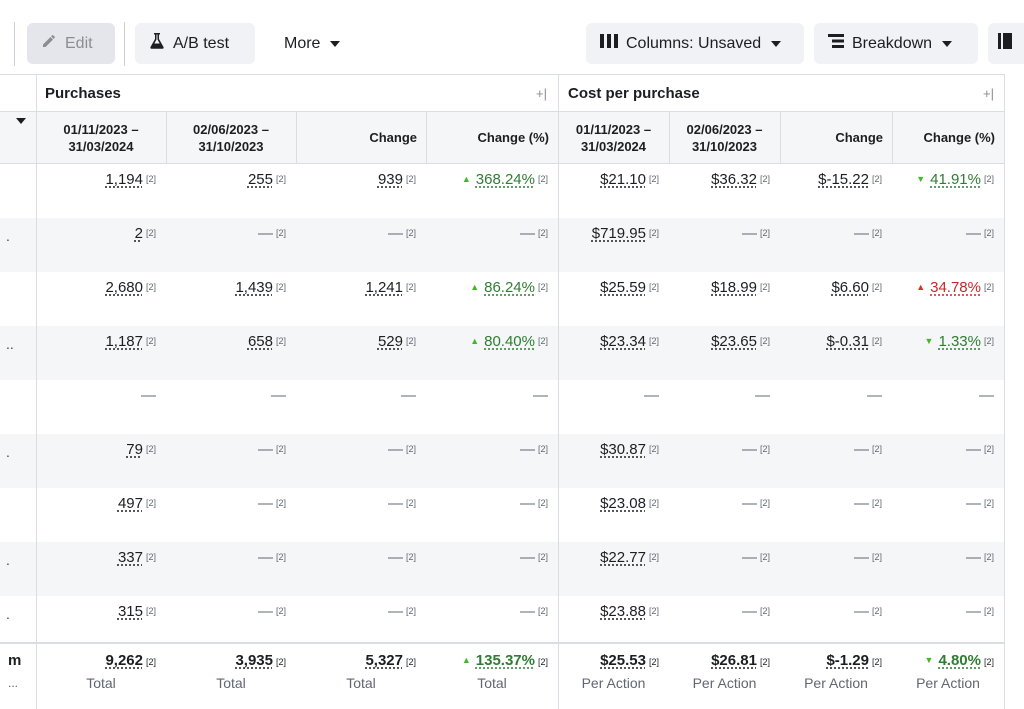 Image resolution: width=1024 pixels, height=709 pixels. What do you see at coordinates (130, 611) in the screenshot?
I see `cell-value: 315` at bounding box center [130, 611].